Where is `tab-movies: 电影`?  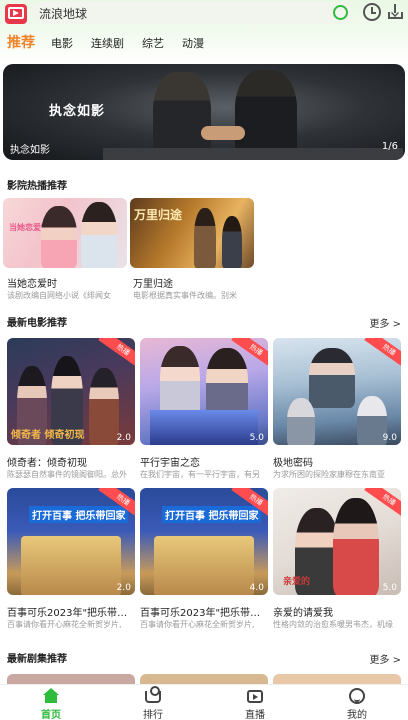 tab-movies: 电影 is located at coordinates (62, 43).